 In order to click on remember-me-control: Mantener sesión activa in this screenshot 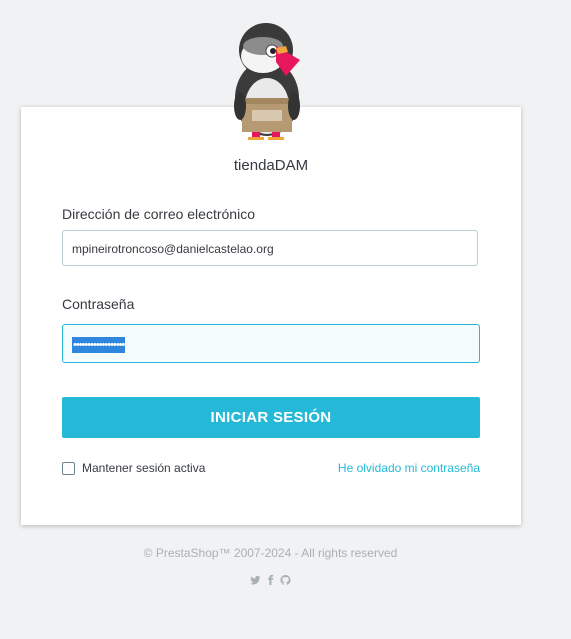, I will do `click(133, 468)`.